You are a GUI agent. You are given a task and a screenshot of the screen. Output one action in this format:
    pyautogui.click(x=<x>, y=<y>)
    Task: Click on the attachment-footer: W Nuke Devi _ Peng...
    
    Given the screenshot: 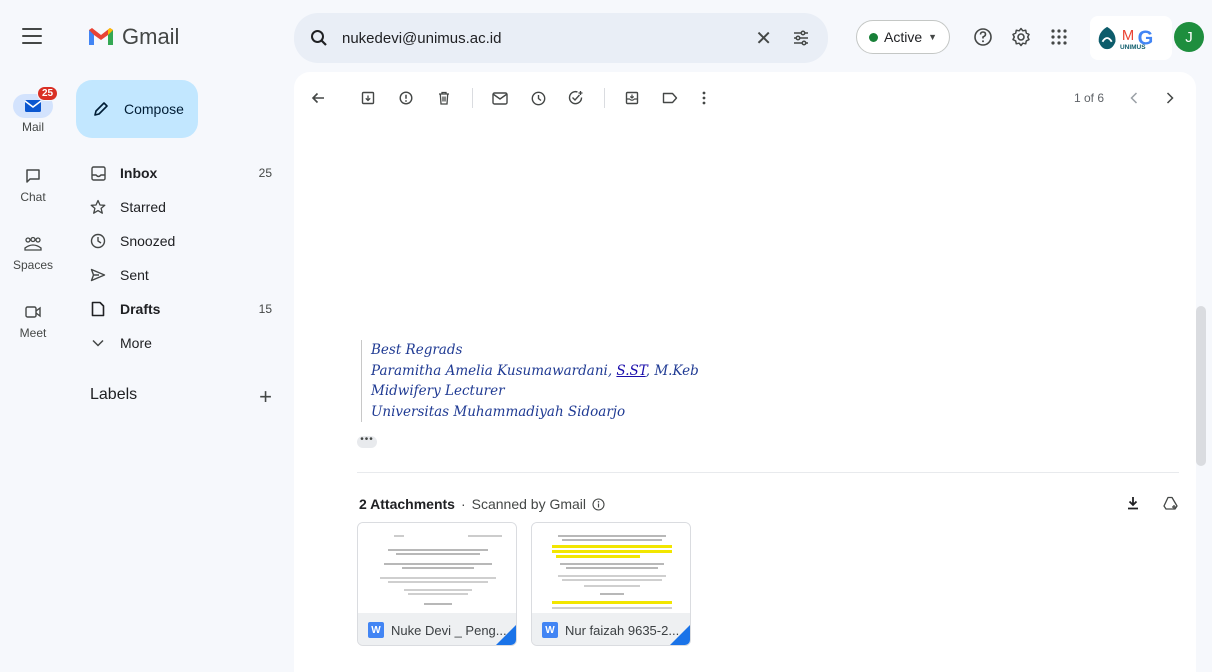 What is the action you would take?
    pyautogui.click(x=437, y=629)
    